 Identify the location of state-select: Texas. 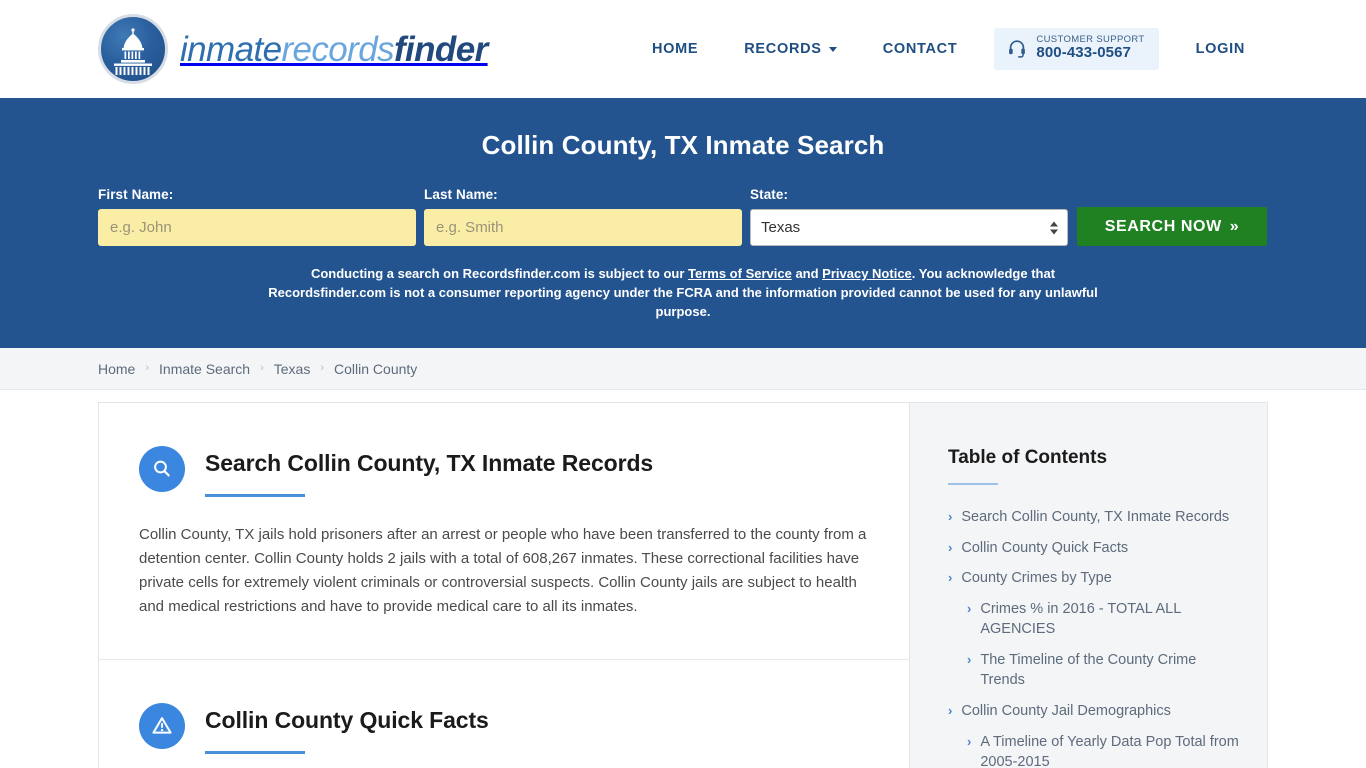
(909, 227).